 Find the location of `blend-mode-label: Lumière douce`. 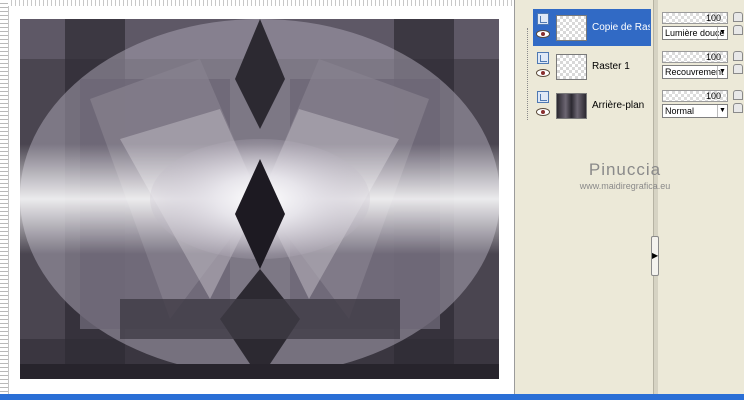

blend-mode-label: Lumière douce is located at coordinates (695, 33).